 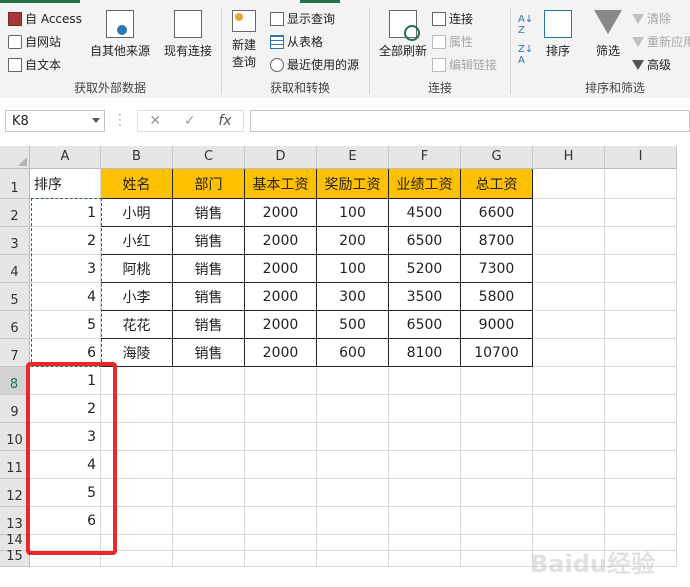 I want to click on table-cell: 海陵, so click(x=137, y=353).